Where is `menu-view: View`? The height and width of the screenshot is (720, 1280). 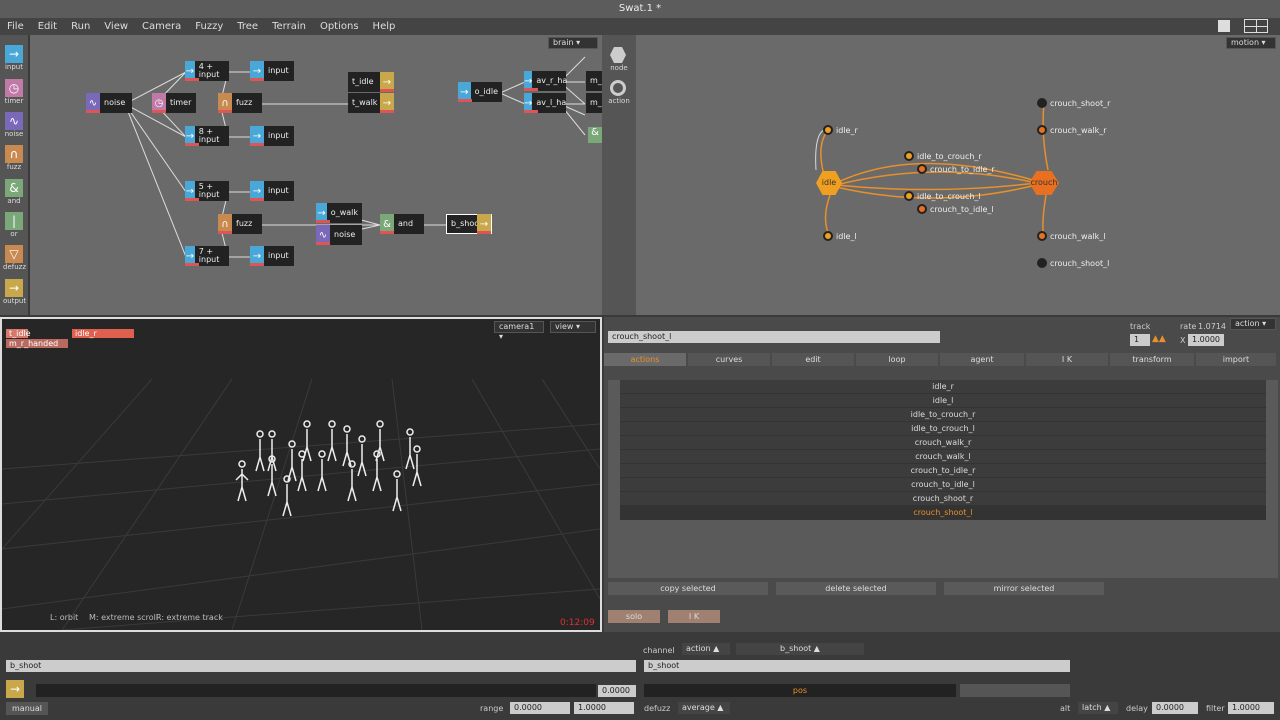
menu-view: View is located at coordinates (116, 26).